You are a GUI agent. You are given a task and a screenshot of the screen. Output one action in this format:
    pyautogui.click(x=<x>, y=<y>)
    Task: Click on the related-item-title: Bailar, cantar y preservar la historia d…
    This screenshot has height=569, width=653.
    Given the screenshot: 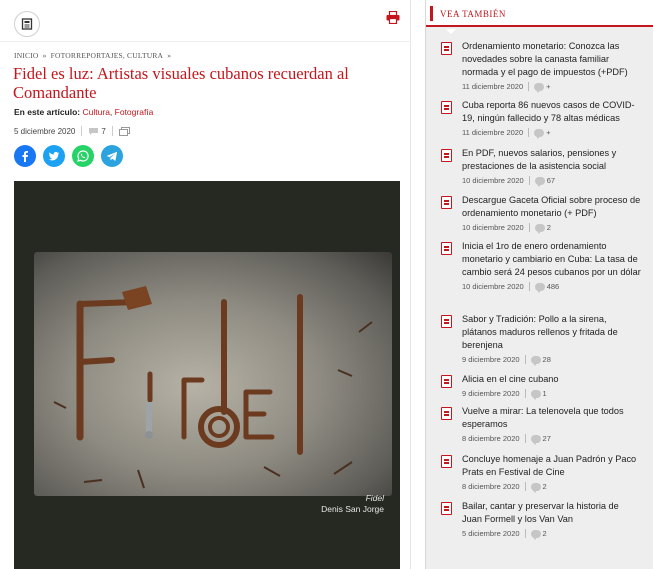 What is the action you would take?
    pyautogui.click(x=551, y=513)
    